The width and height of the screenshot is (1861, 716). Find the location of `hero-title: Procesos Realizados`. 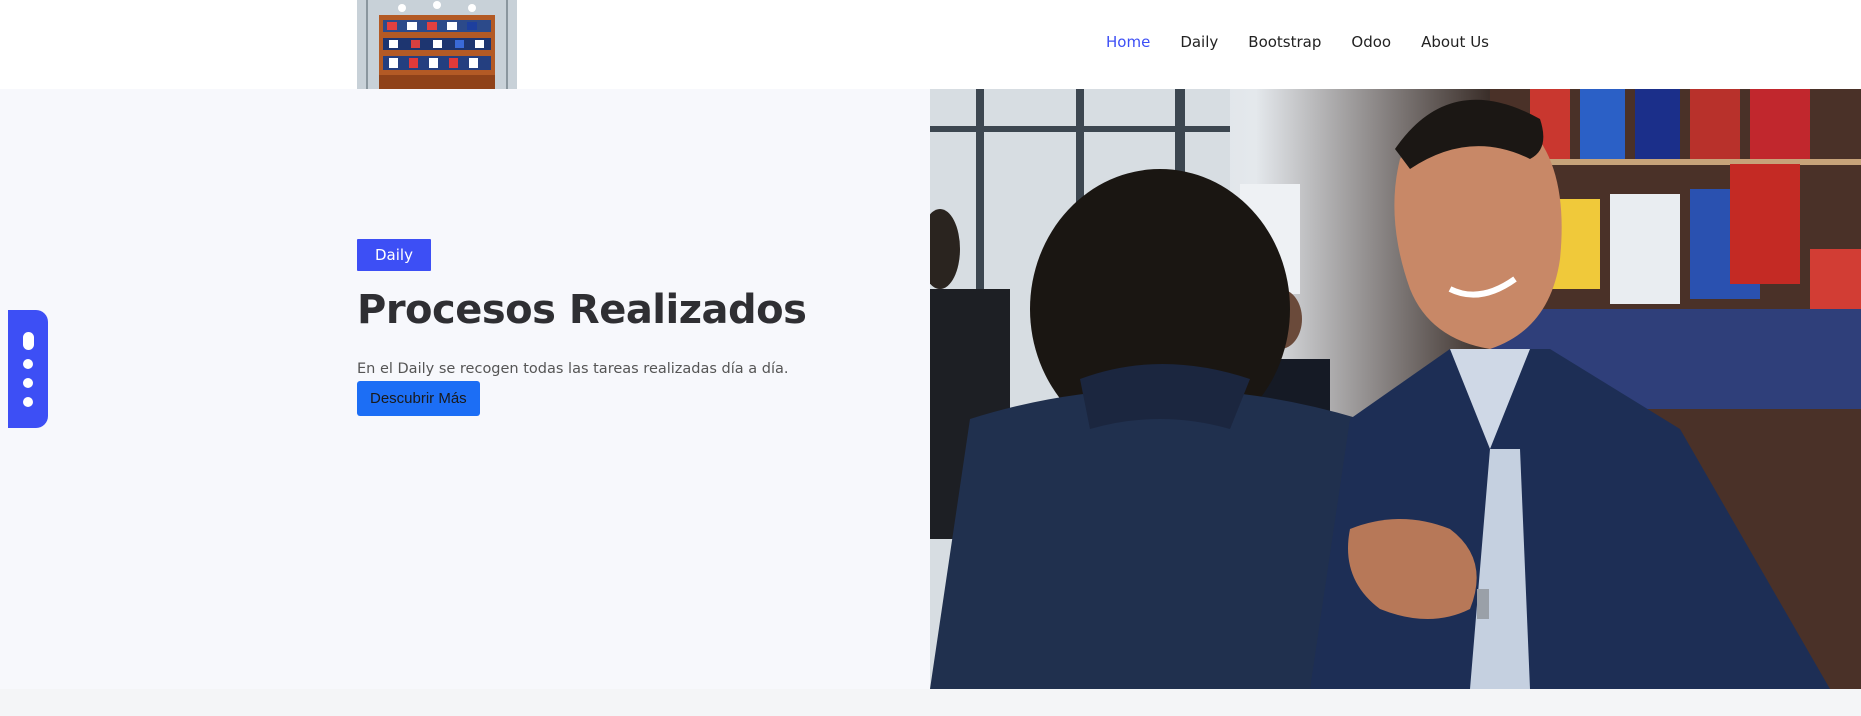

hero-title: Procesos Realizados is located at coordinates (582, 310).